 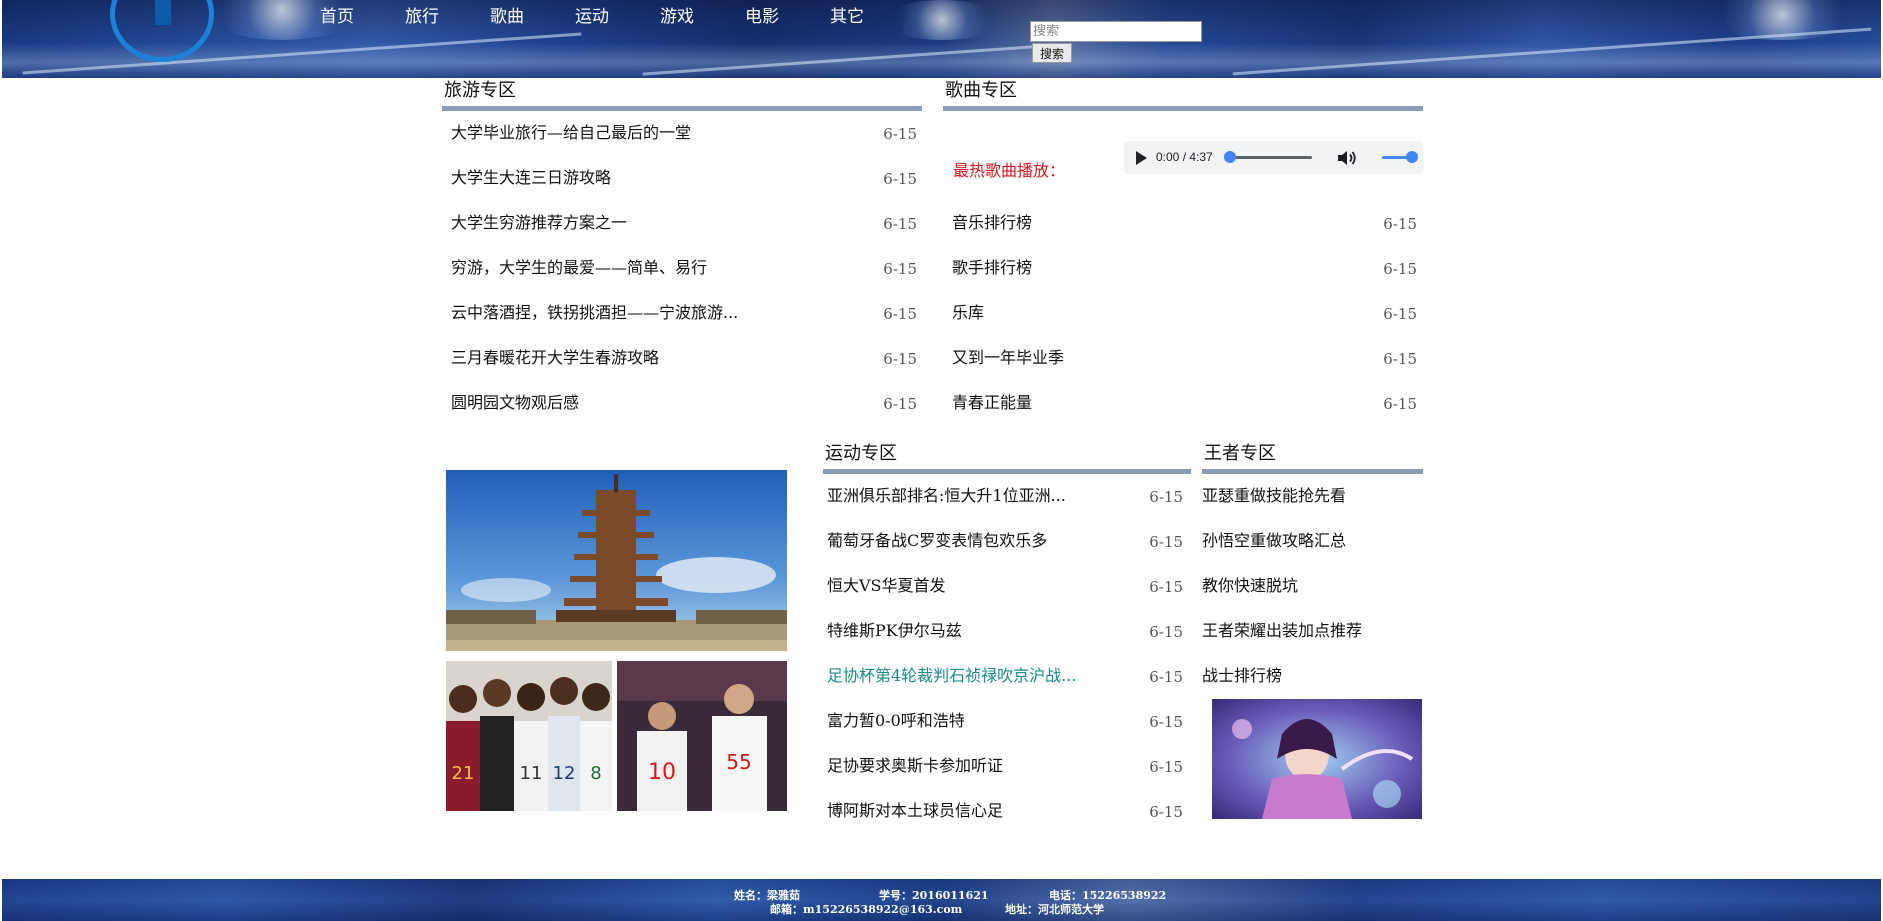 What do you see at coordinates (515, 403) in the screenshot?
I see `list-item-title: 圆明园文物观后感` at bounding box center [515, 403].